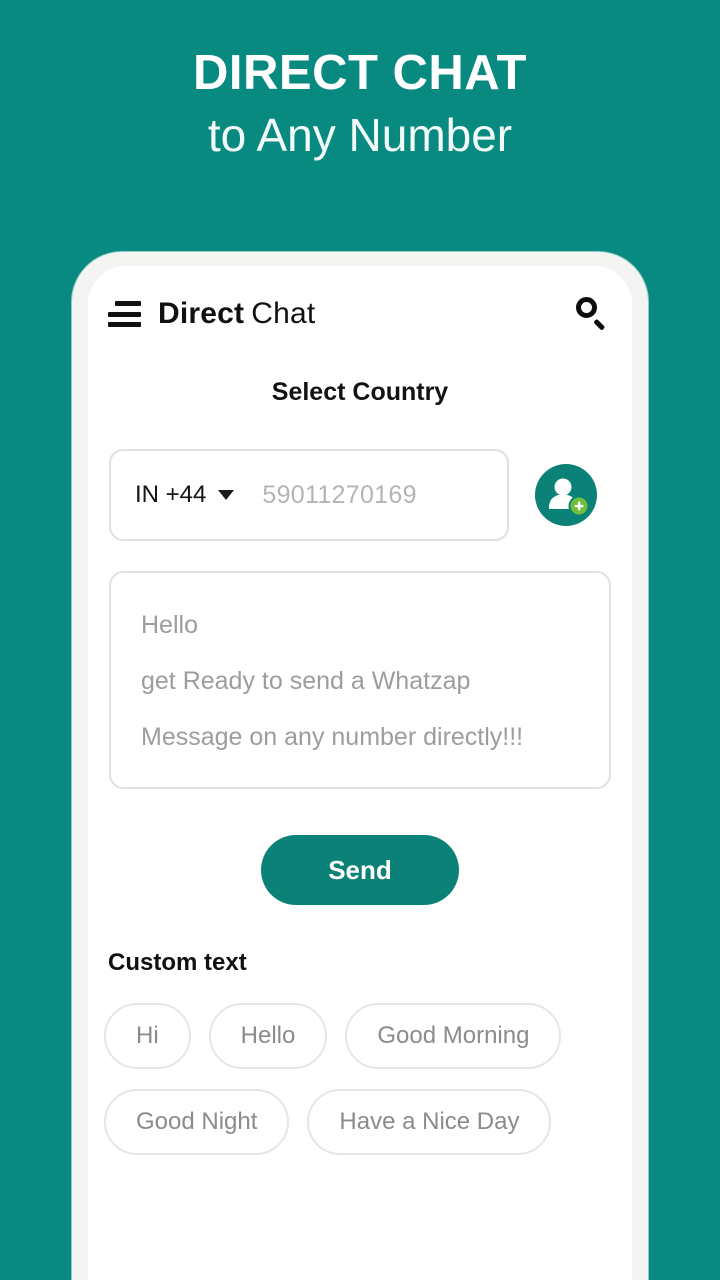  I want to click on message-placeholder-line: get Ready to send a Whatzap, so click(306, 681).